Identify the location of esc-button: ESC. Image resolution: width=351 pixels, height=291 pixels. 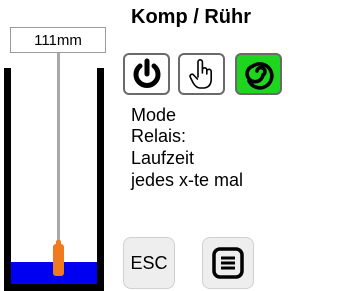
(149, 263).